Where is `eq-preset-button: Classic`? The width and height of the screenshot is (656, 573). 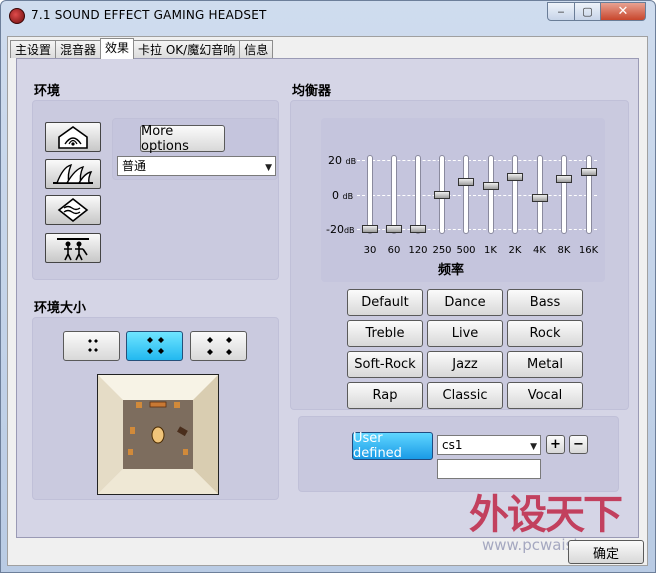 eq-preset-button: Classic is located at coordinates (465, 395).